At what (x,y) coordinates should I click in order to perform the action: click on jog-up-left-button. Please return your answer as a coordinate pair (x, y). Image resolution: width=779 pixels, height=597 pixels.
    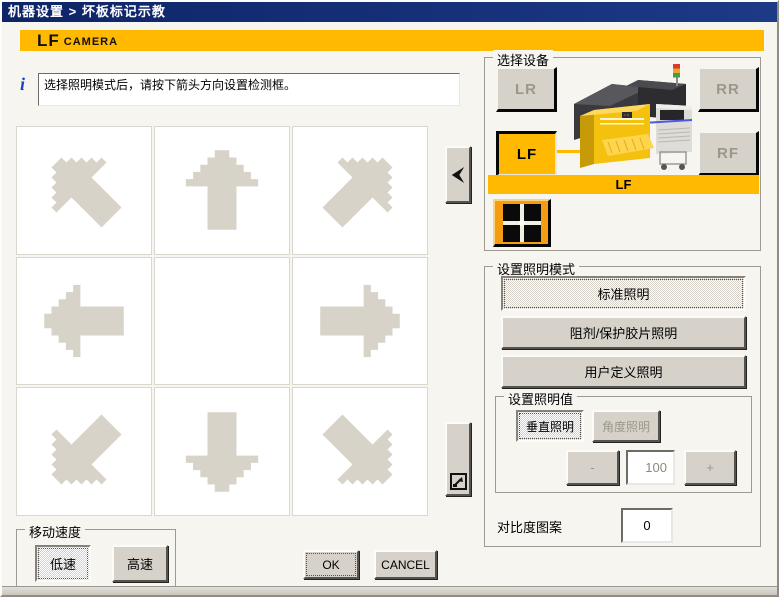
    Looking at the image, I should click on (84, 190).